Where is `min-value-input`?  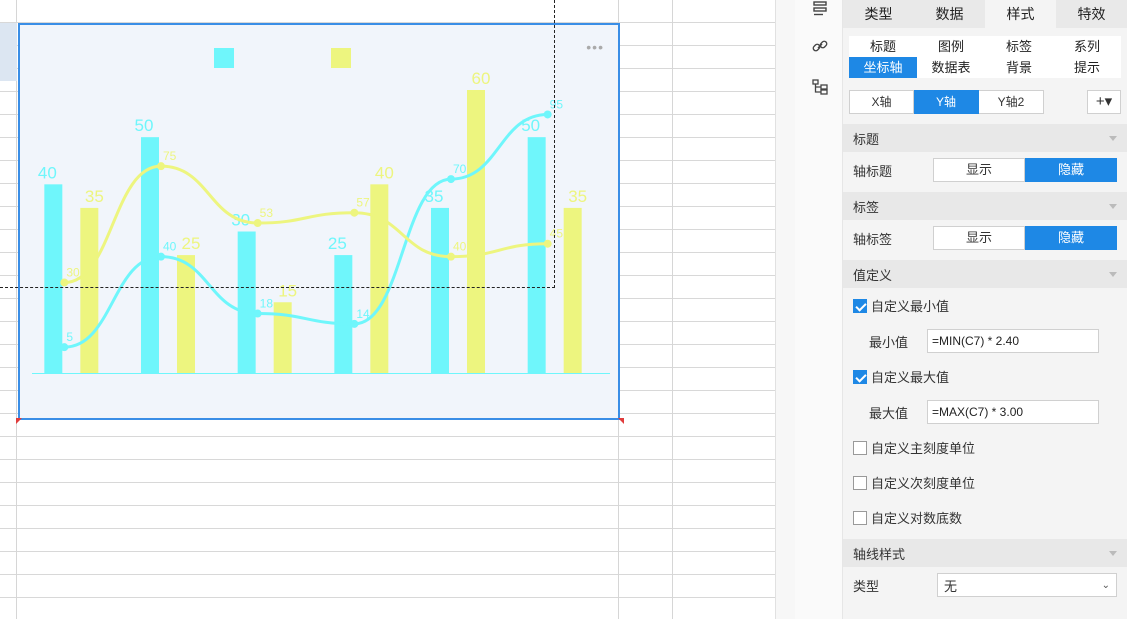 min-value-input is located at coordinates (1013, 341).